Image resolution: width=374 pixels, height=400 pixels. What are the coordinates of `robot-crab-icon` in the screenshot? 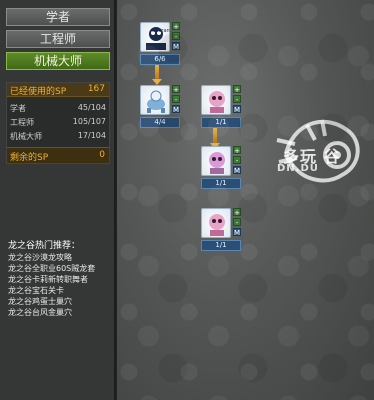 It's located at (155, 100).